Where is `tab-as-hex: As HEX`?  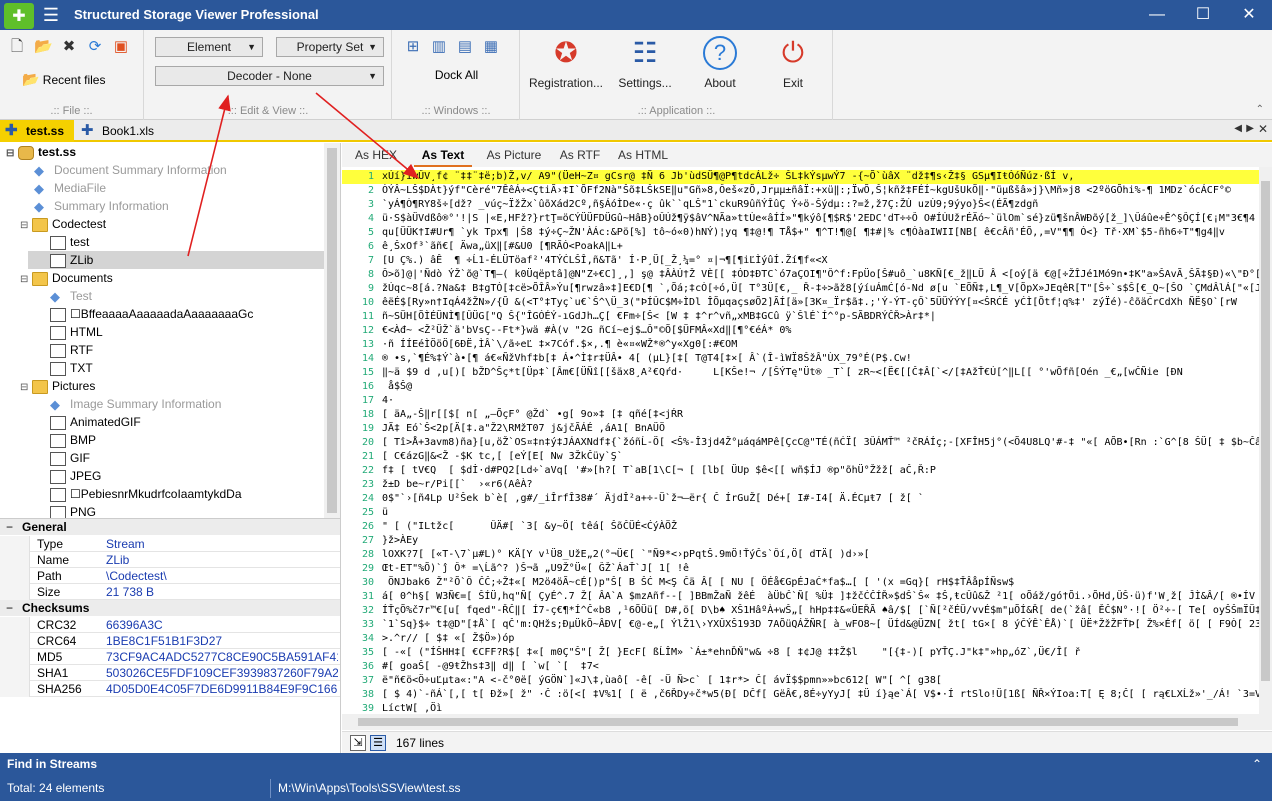
tab-as-hex: As HEX is located at coordinates (376, 155).